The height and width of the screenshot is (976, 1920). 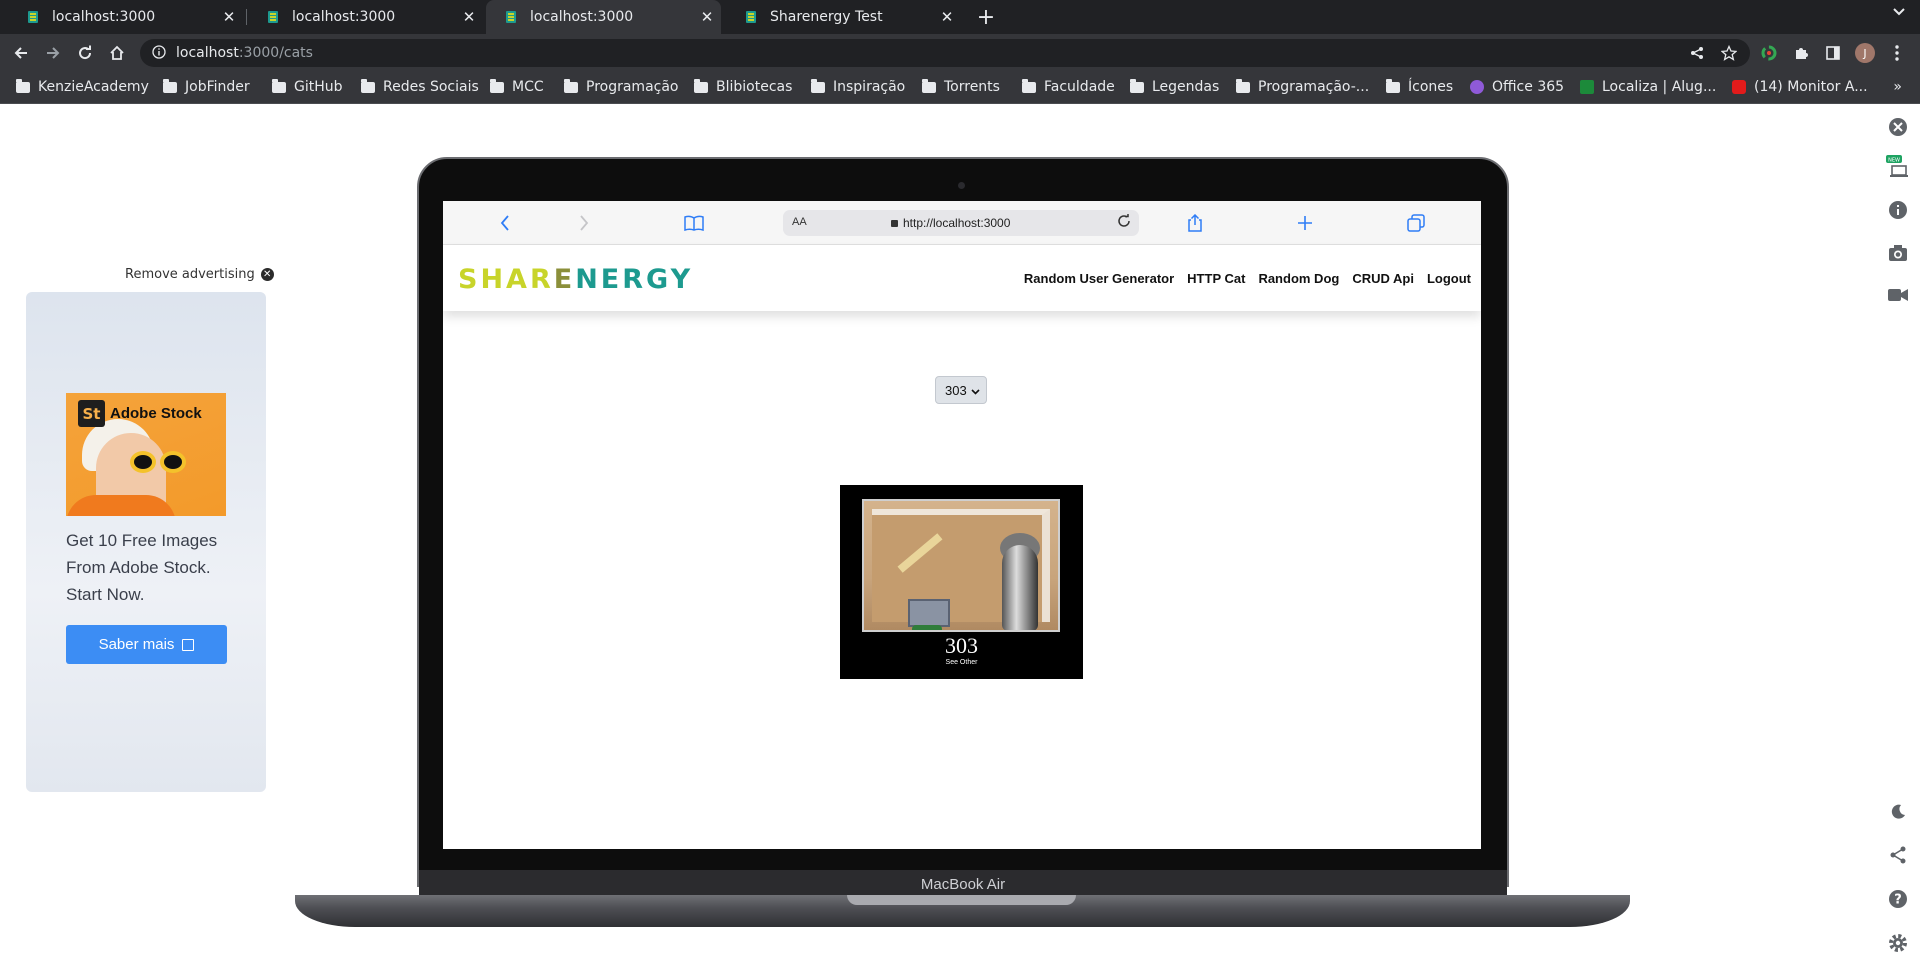 I want to click on profile-avatar: J, so click(x=1865, y=53).